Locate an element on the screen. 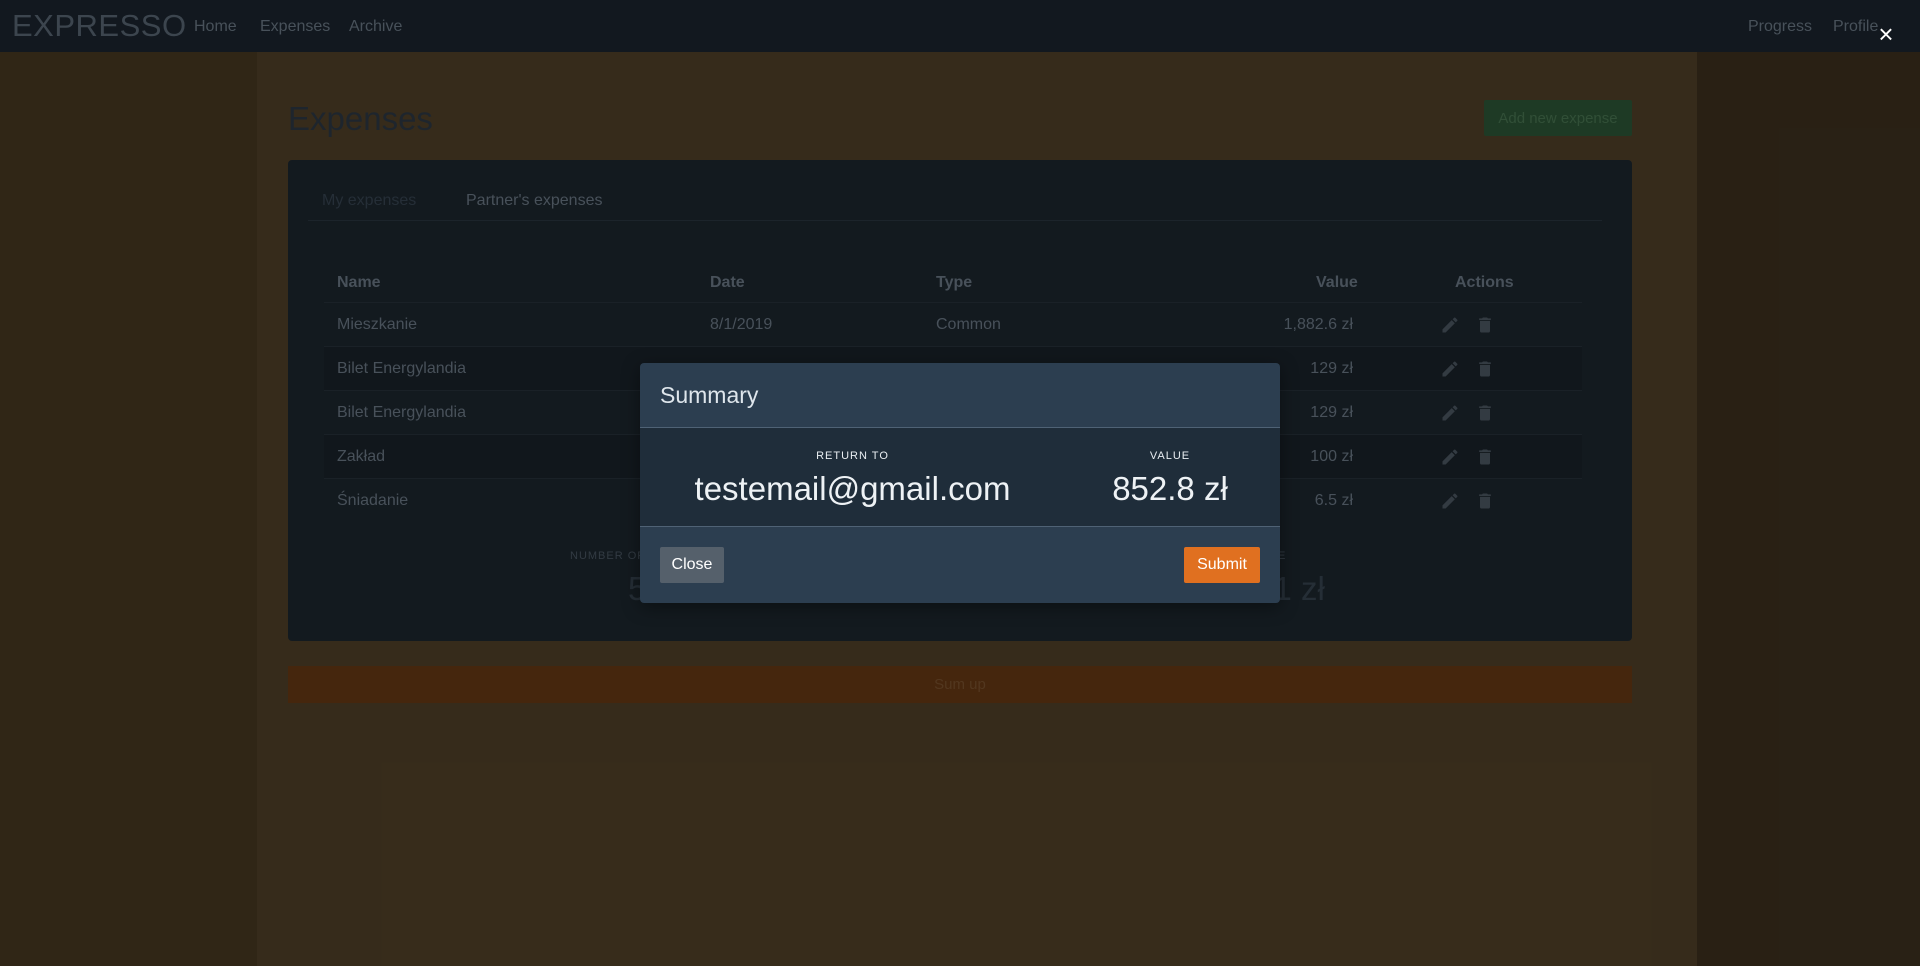 This screenshot has height=966, width=1920. modal-title: Summary is located at coordinates (709, 395).